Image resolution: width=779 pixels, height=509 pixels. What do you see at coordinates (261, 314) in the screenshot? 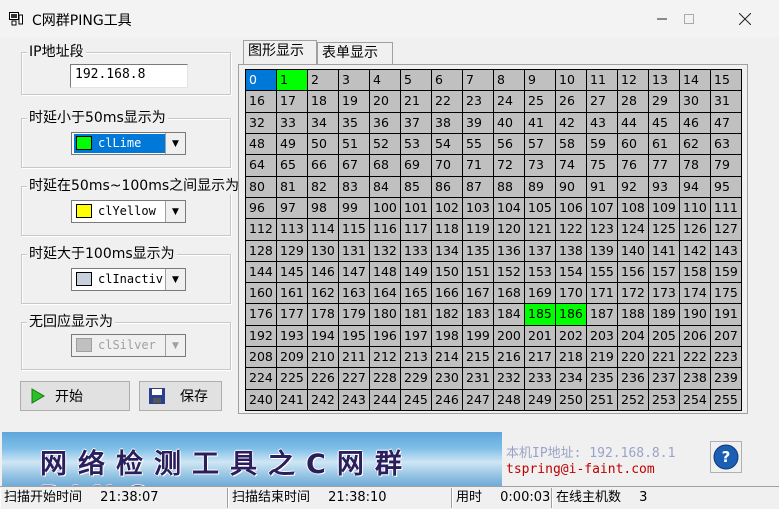
I see `ip-cell: 176` at bounding box center [261, 314].